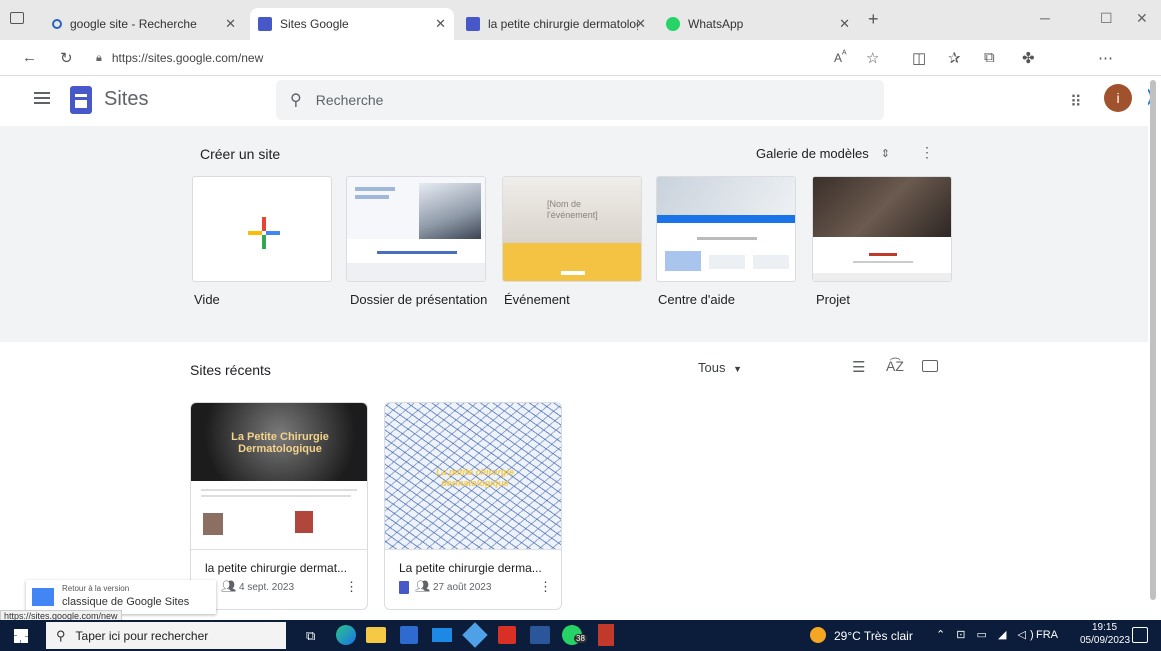 This screenshot has height=651, width=1161. Describe the element at coordinates (540, 635) in the screenshot. I see `word-icon` at that location.